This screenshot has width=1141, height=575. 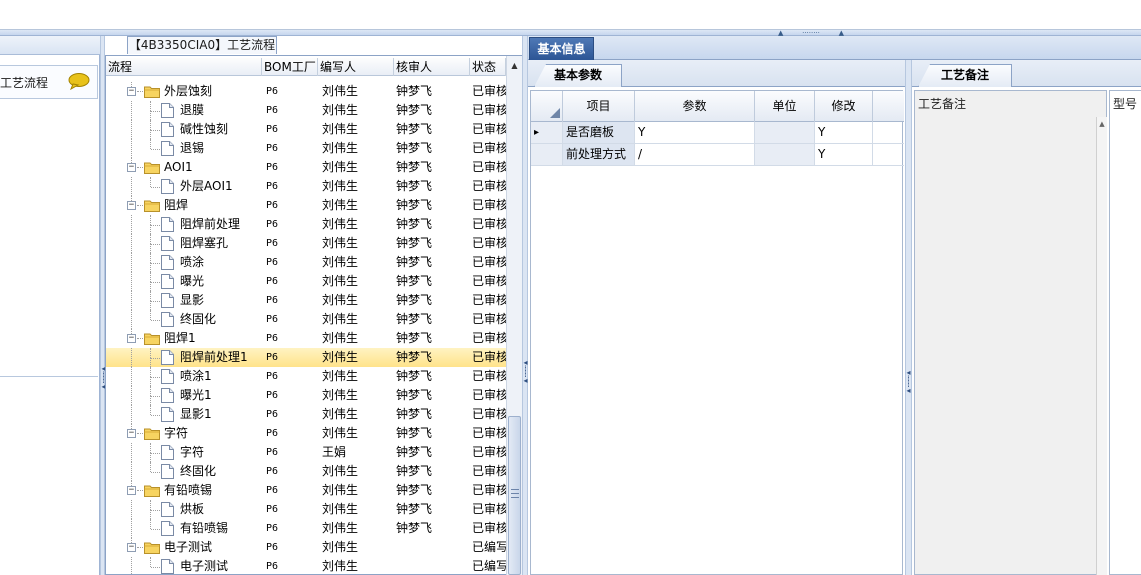 What do you see at coordinates (1101, 346) in the screenshot?
I see `notes-scrollbar: ▲` at bounding box center [1101, 346].